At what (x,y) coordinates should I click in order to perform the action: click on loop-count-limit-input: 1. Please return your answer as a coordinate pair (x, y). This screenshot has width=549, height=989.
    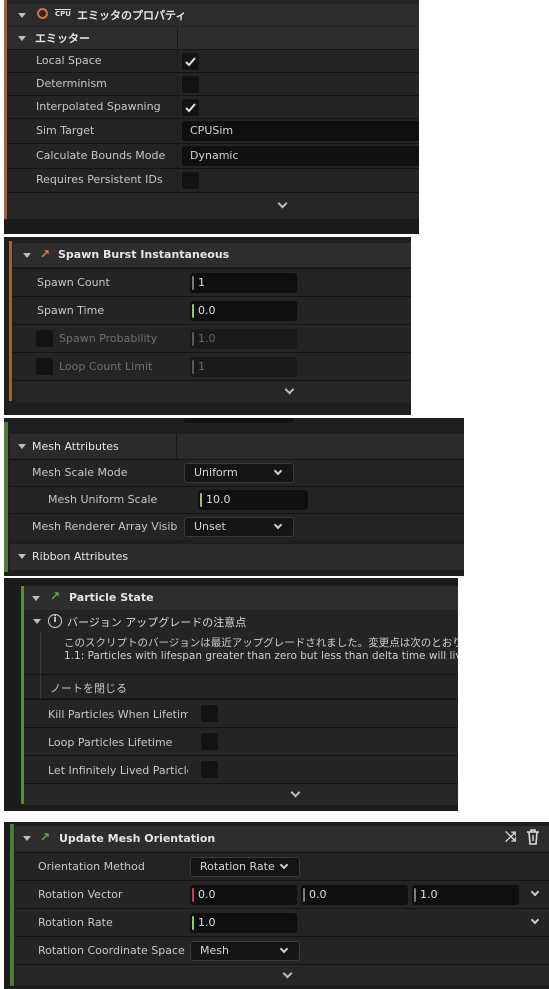
    Looking at the image, I should click on (243, 367).